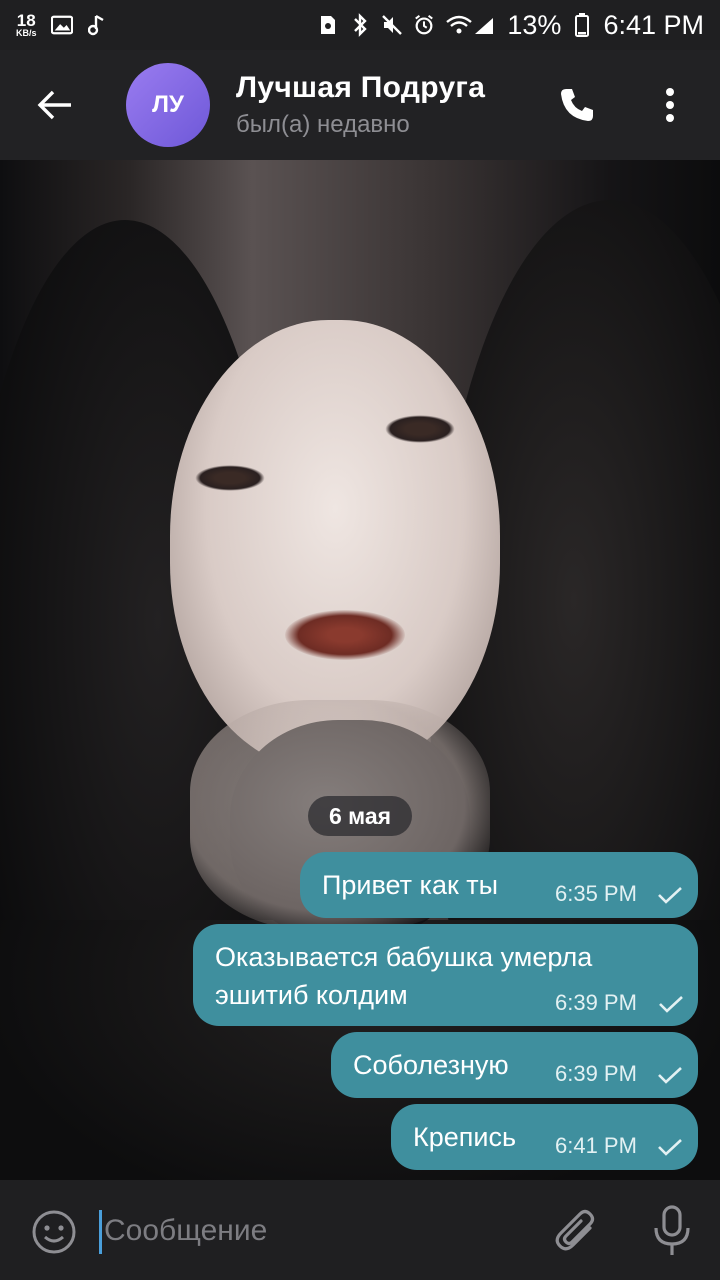 This screenshot has height=1280, width=720. I want to click on status-left: 18 KB/s, so click(62, 25).